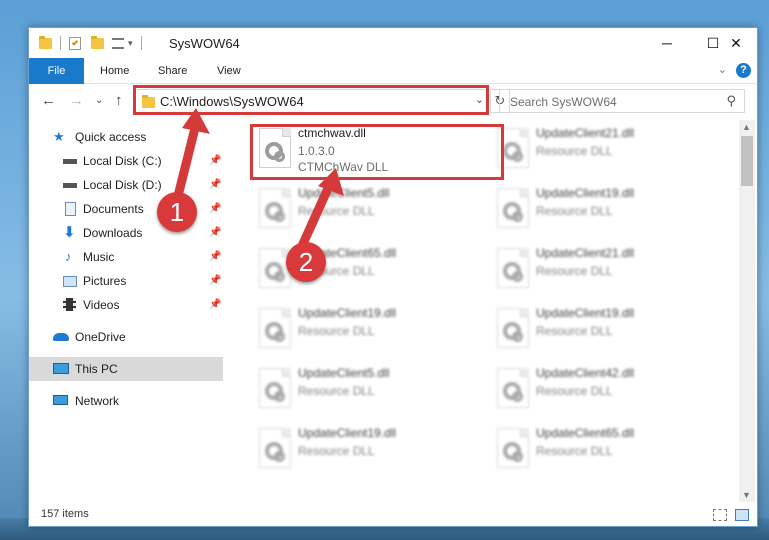  What do you see at coordinates (306, 262) in the screenshot?
I see `step-2-badge: 2` at bounding box center [306, 262].